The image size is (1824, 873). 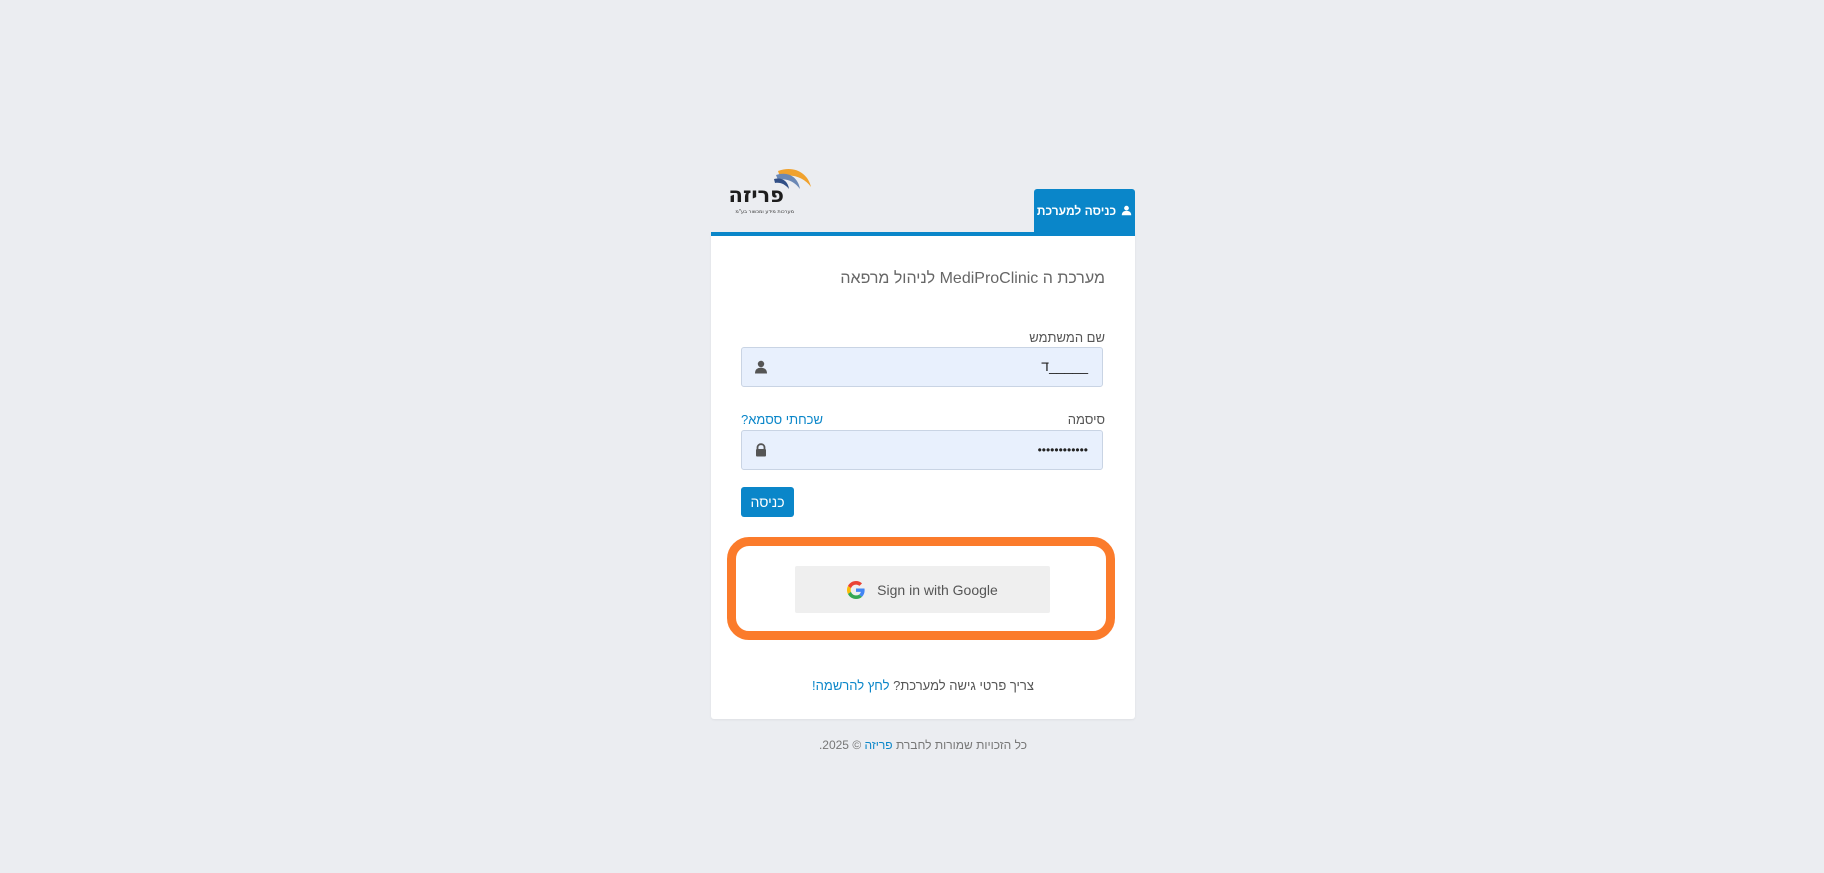 What do you see at coordinates (761, 450) in the screenshot?
I see `lock-icon` at bounding box center [761, 450].